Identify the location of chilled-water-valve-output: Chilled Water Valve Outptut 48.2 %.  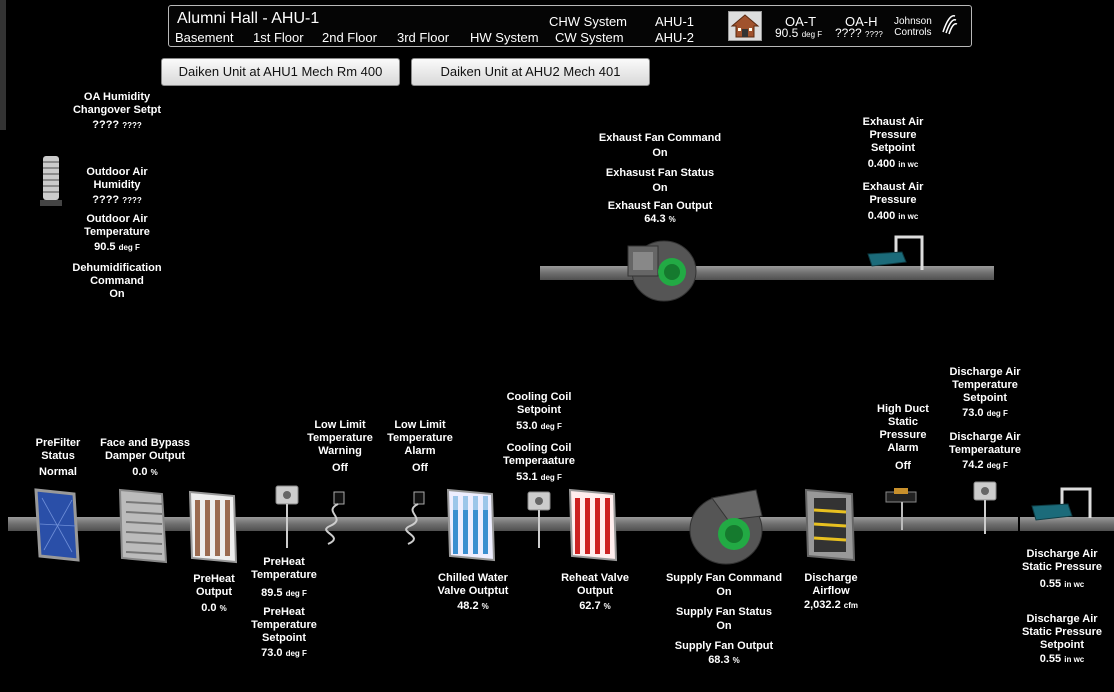
(473, 592).